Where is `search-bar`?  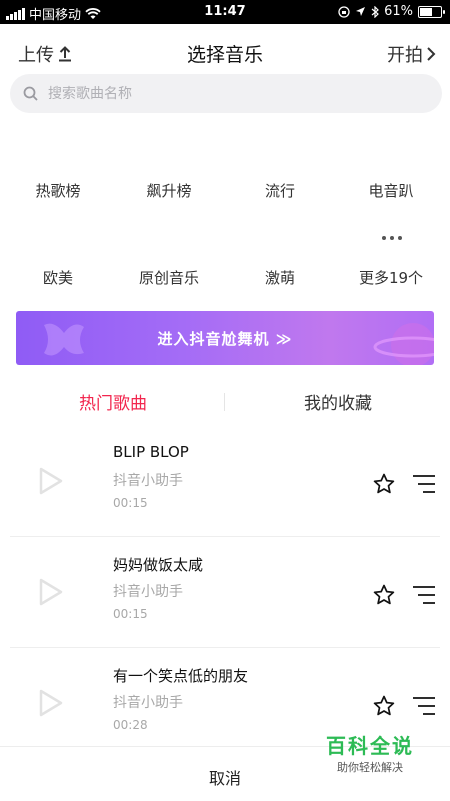 search-bar is located at coordinates (226, 93).